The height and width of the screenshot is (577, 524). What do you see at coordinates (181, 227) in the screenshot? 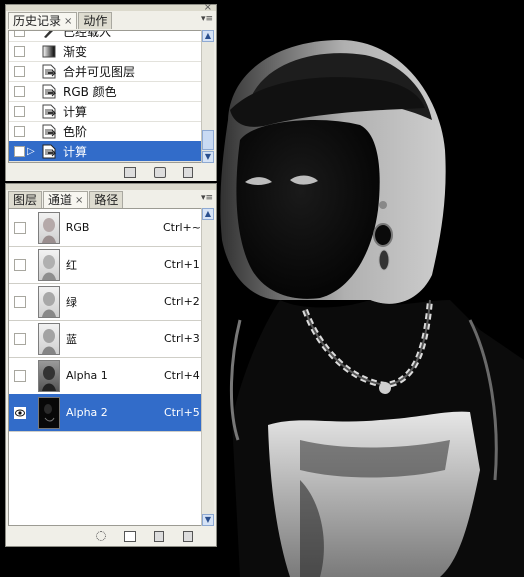
I see `channel-shortcut: Ctrl+~` at bounding box center [181, 227].